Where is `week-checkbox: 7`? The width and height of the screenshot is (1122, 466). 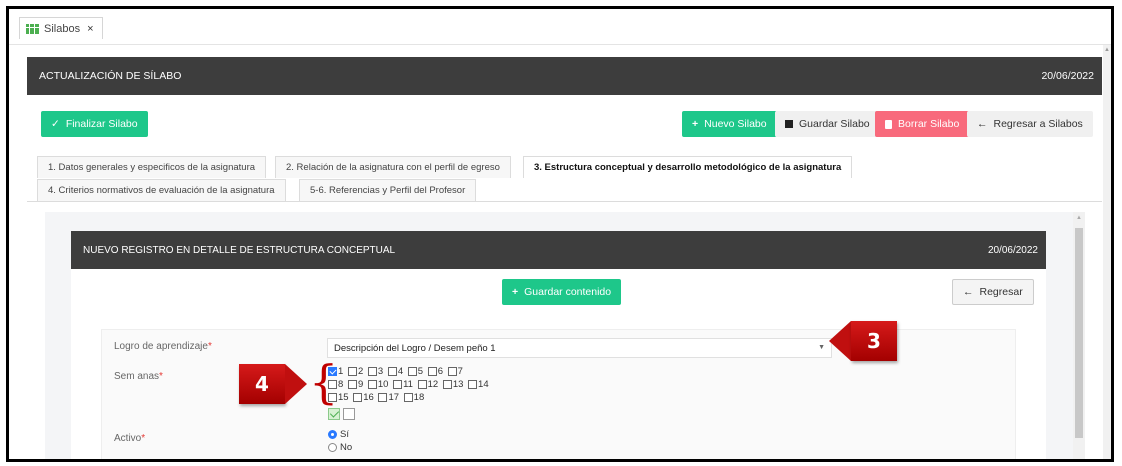 week-checkbox: 7 is located at coordinates (455, 371).